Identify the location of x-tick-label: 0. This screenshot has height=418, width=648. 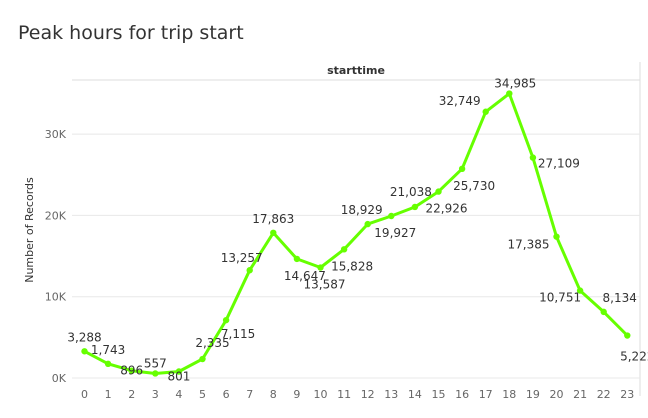
(84, 394).